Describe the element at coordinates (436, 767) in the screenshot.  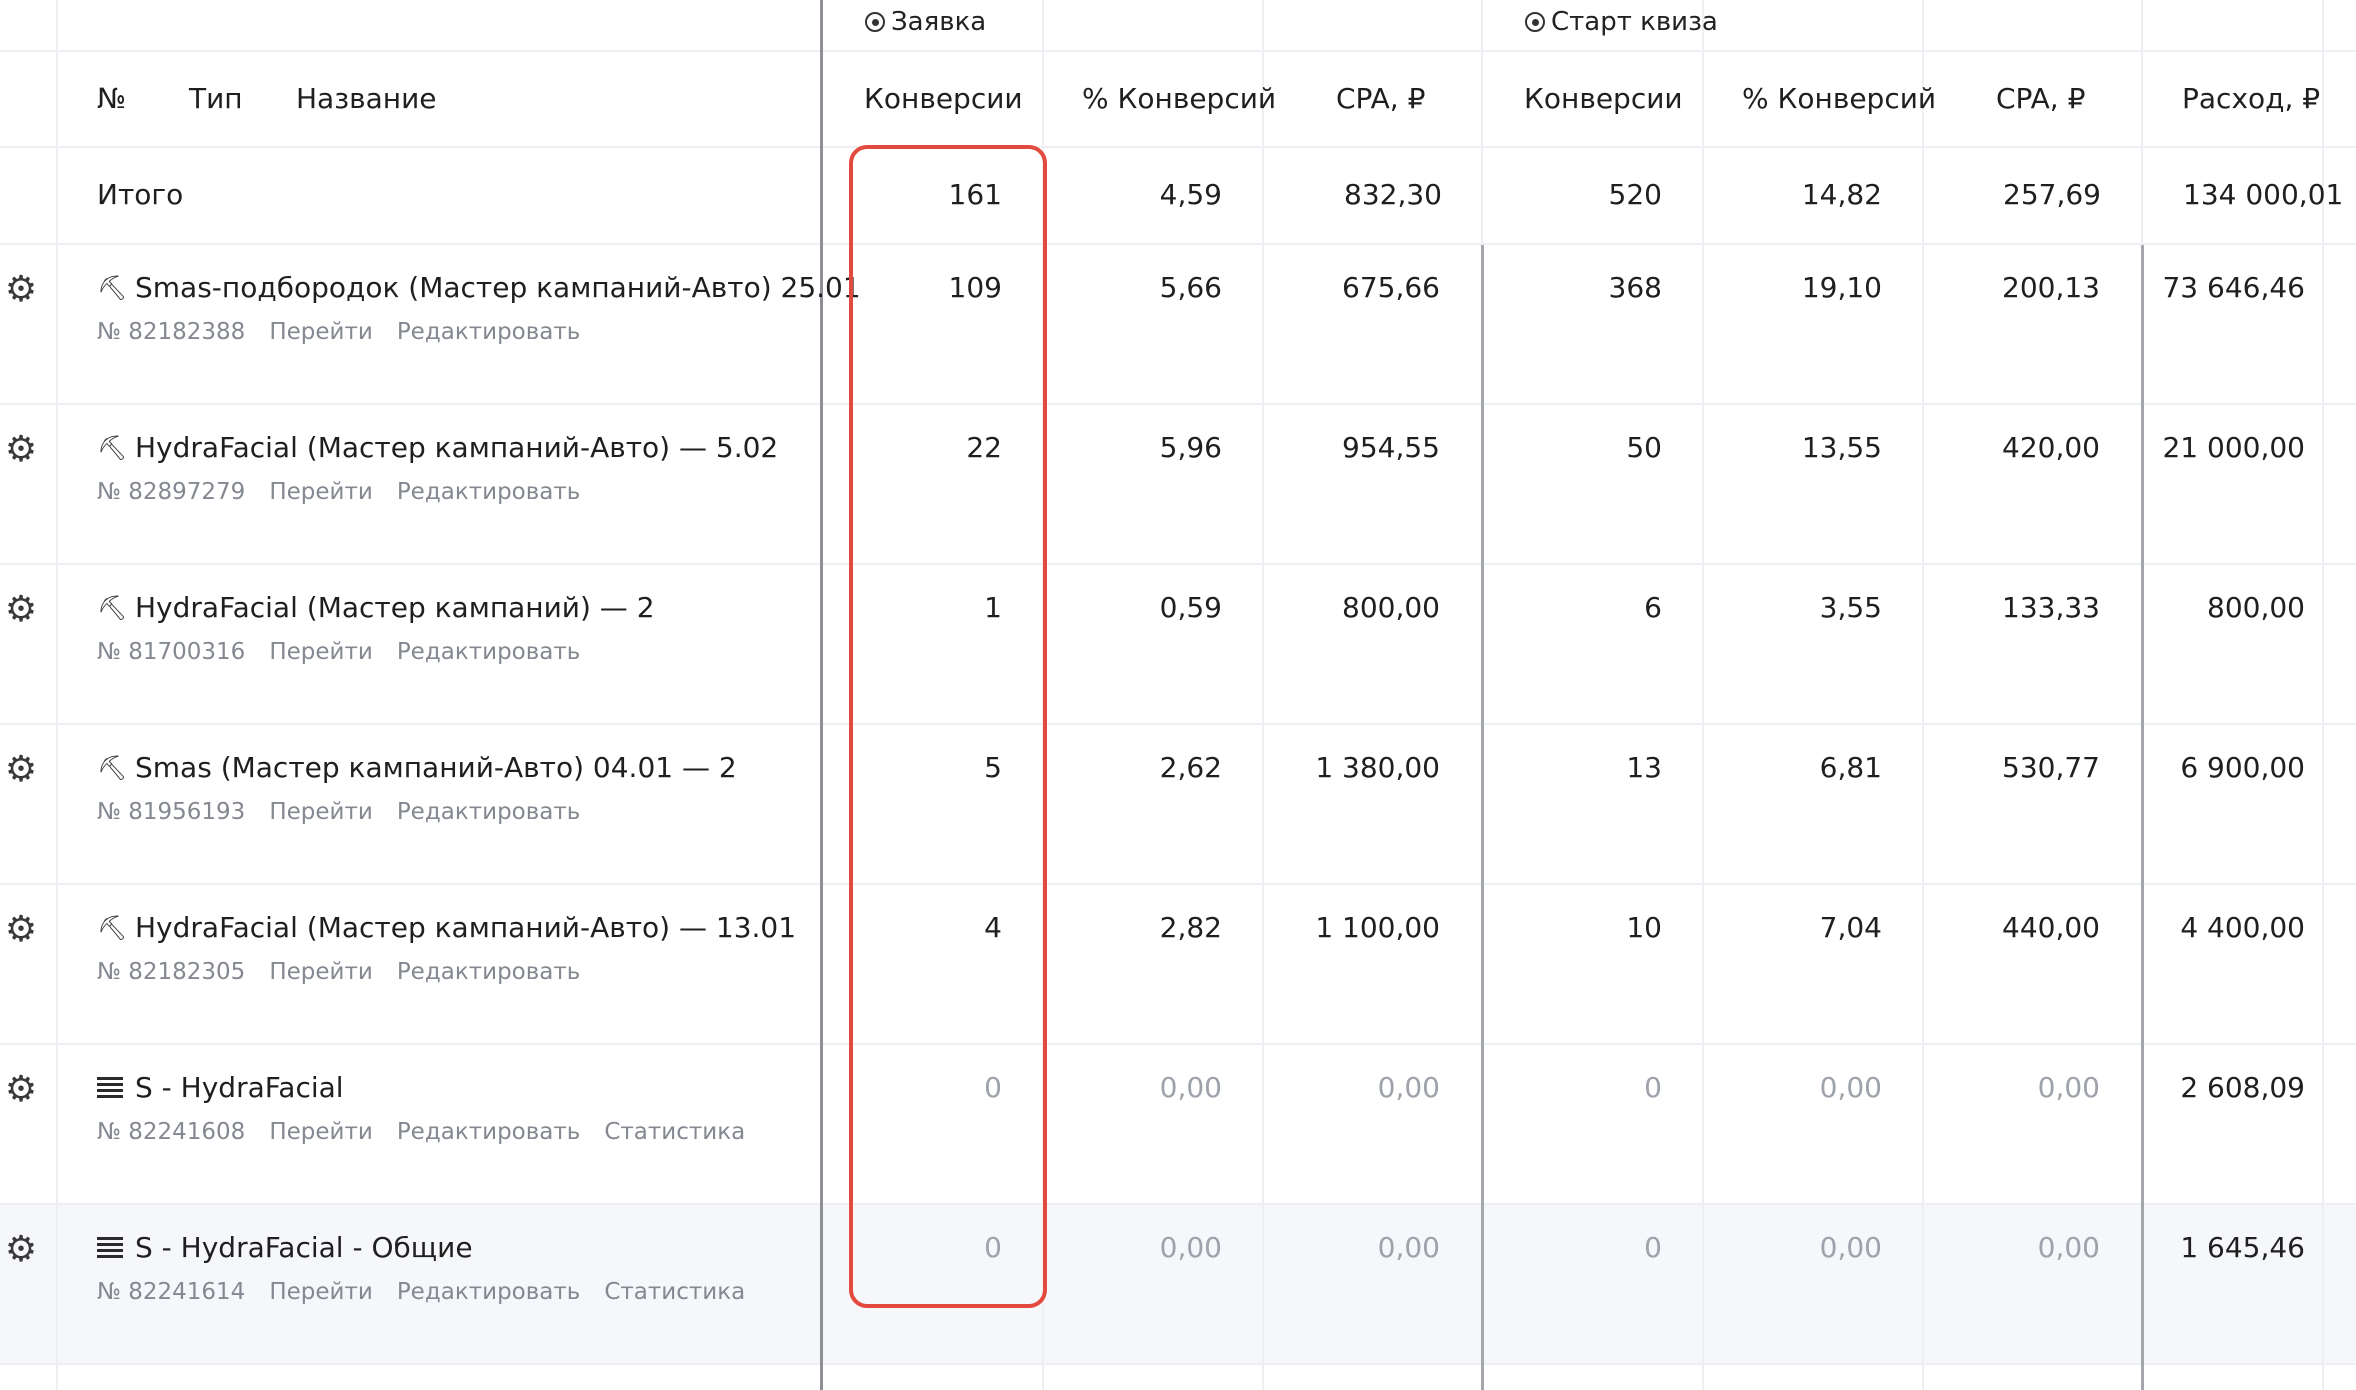
I see `campaign-name: Smas (Мастер кампаний-Авто) 04.01 — 2` at that location.